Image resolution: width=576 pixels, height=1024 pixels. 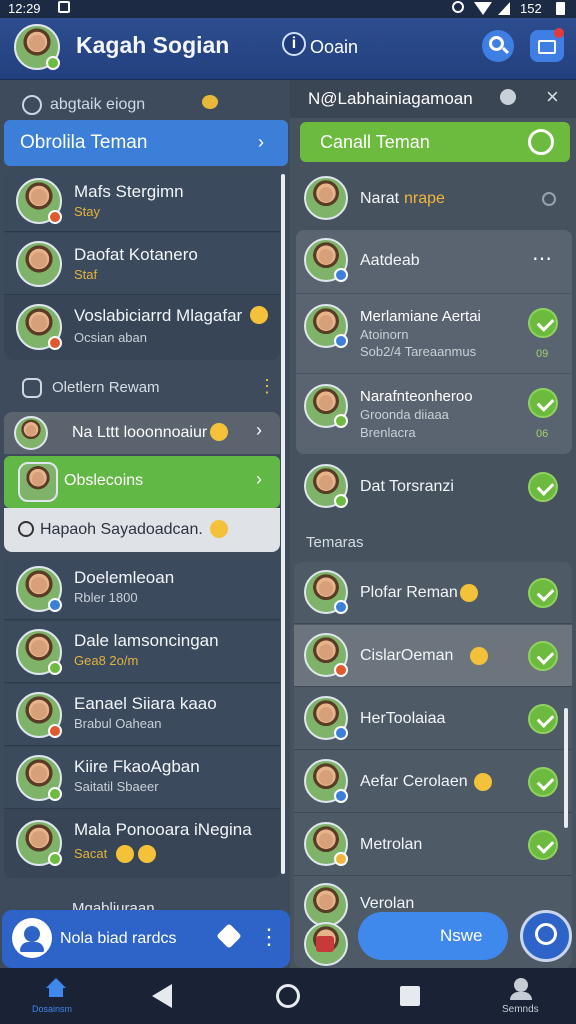 I want to click on contact-item: Mala Ponooara iNegina Sacat, so click(x=142, y=843).